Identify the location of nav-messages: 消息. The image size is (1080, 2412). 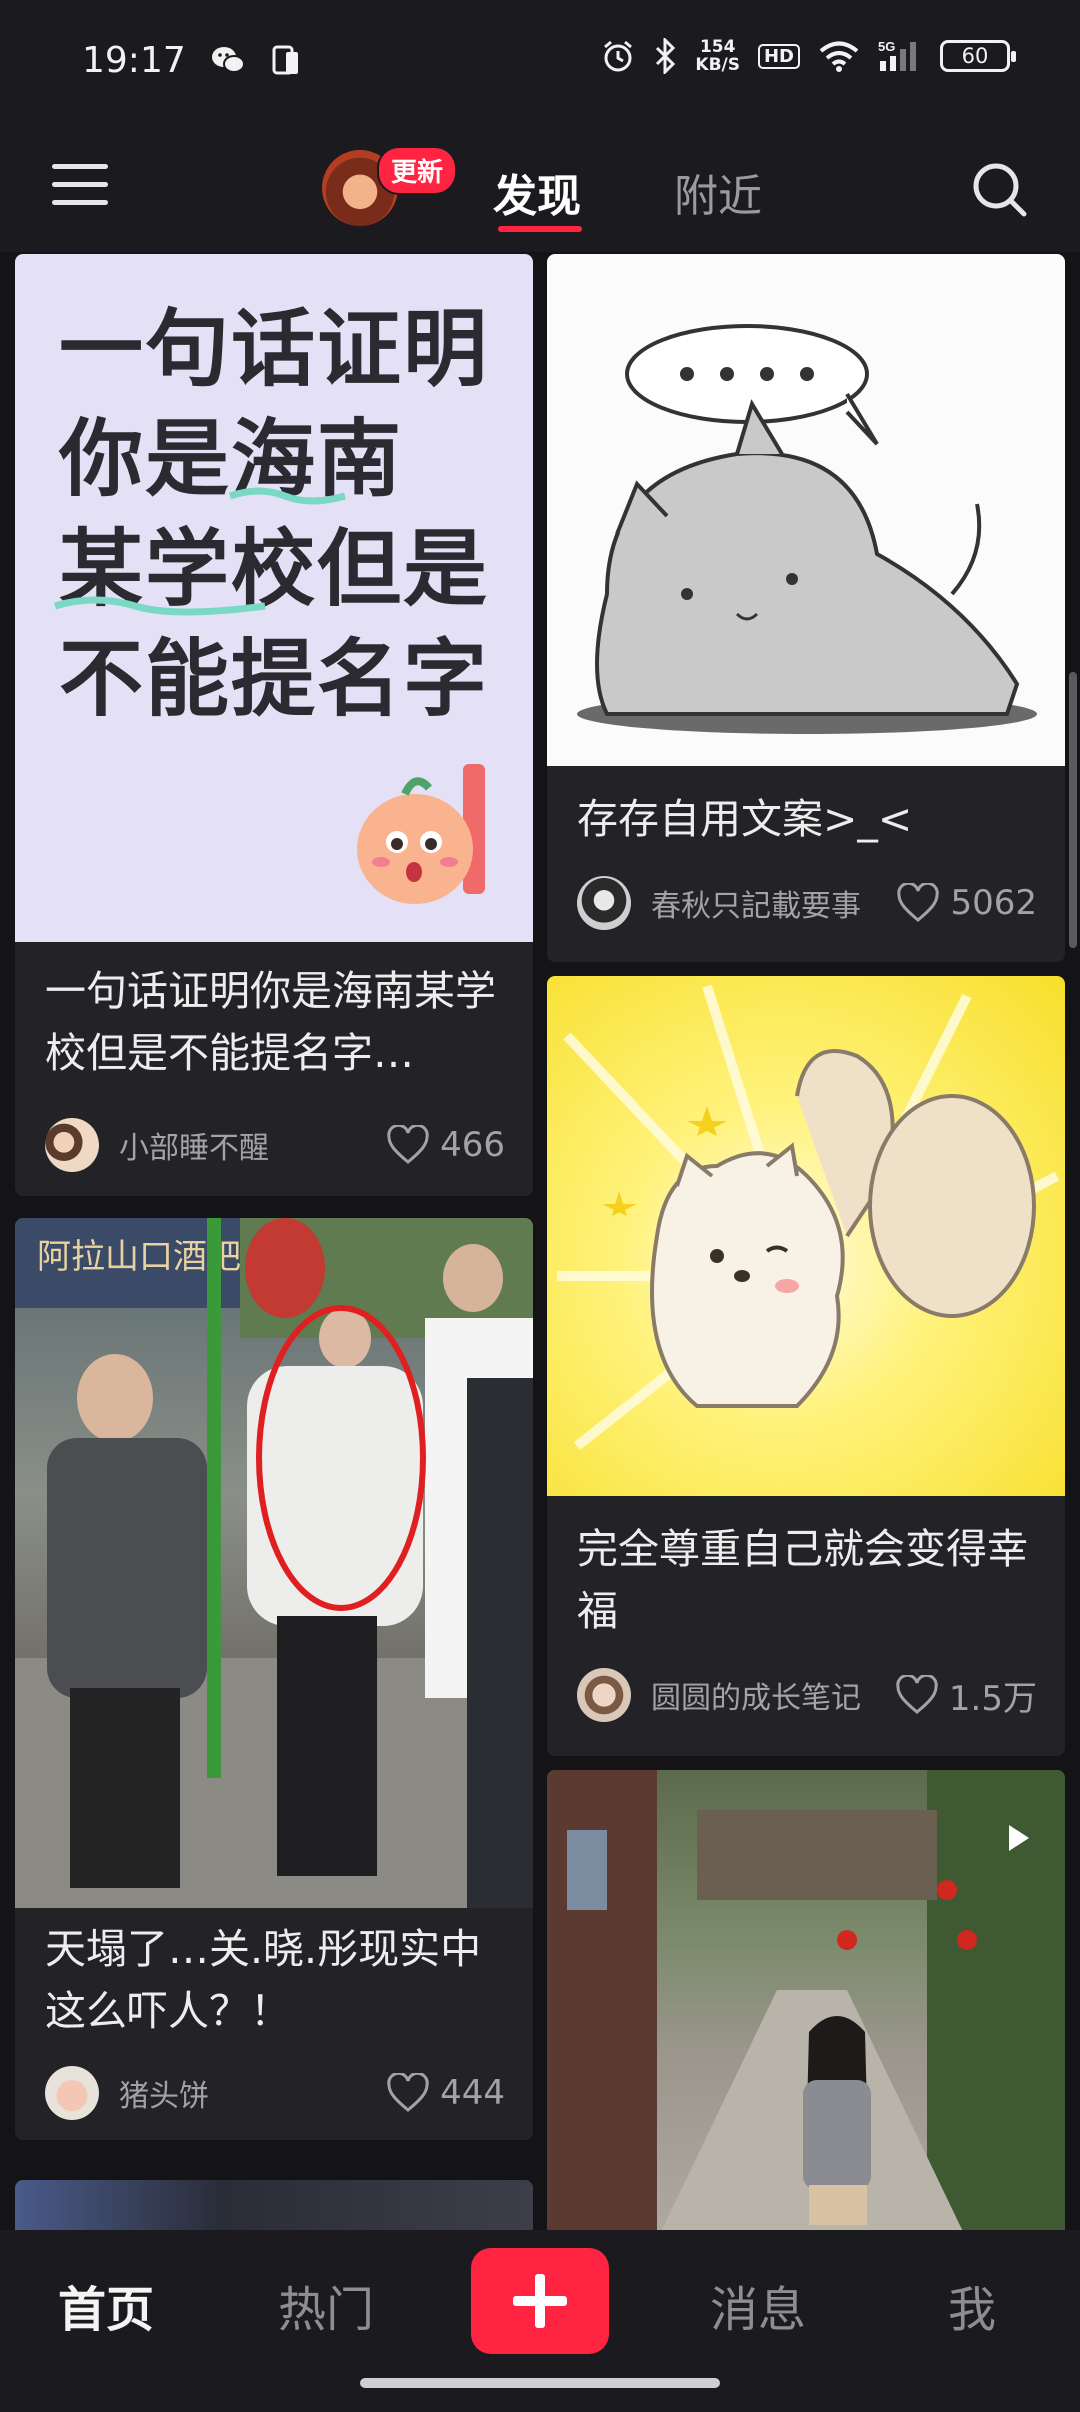
(758, 2305).